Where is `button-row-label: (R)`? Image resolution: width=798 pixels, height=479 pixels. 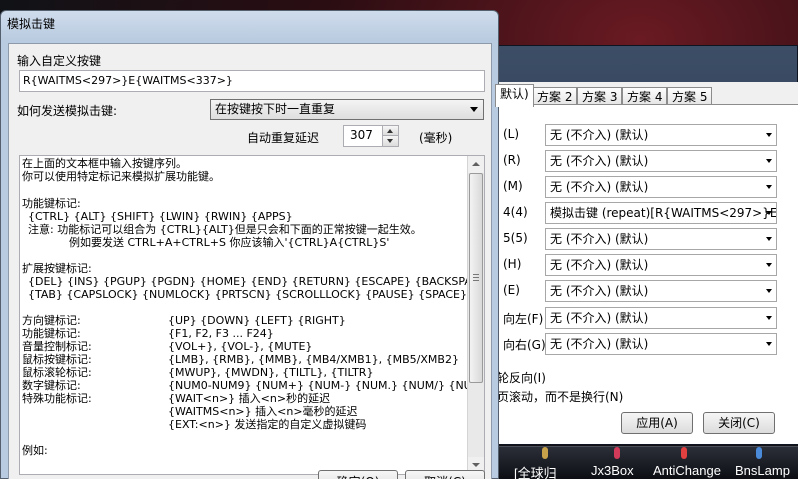 button-row-label: (R) is located at coordinates (512, 160).